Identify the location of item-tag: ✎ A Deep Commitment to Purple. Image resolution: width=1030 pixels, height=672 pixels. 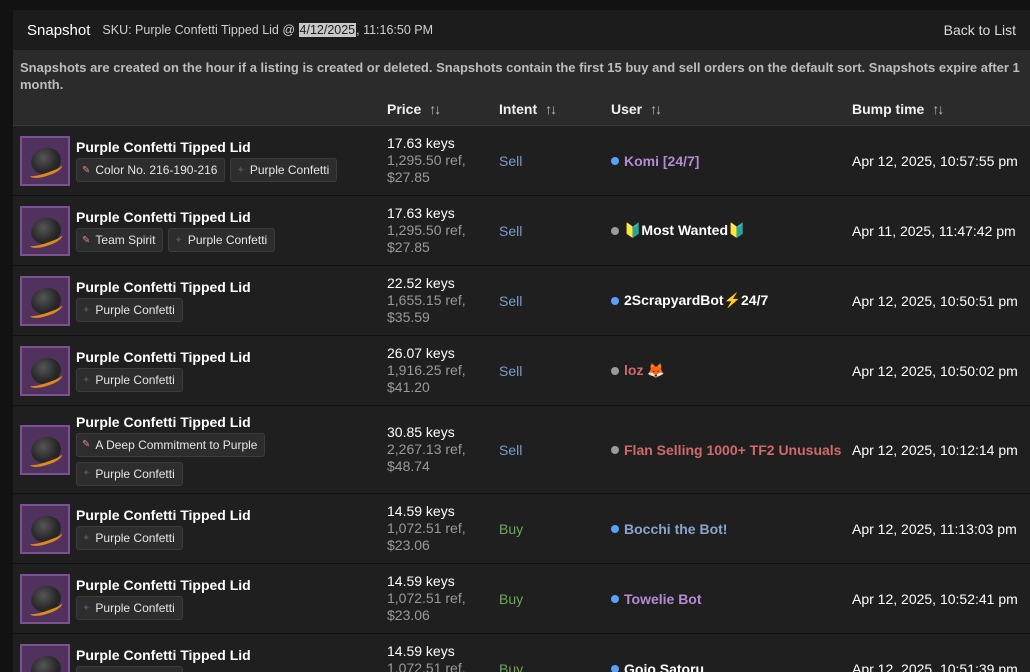
(171, 444).